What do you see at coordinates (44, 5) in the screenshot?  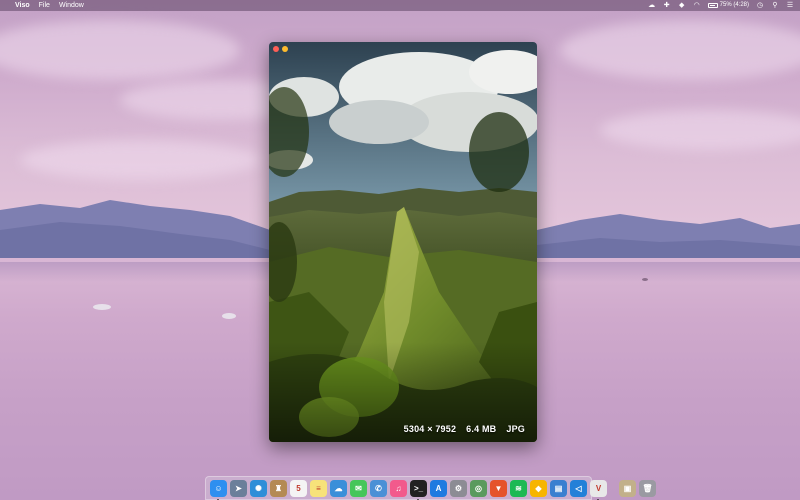 I see `menu-file: File` at bounding box center [44, 5].